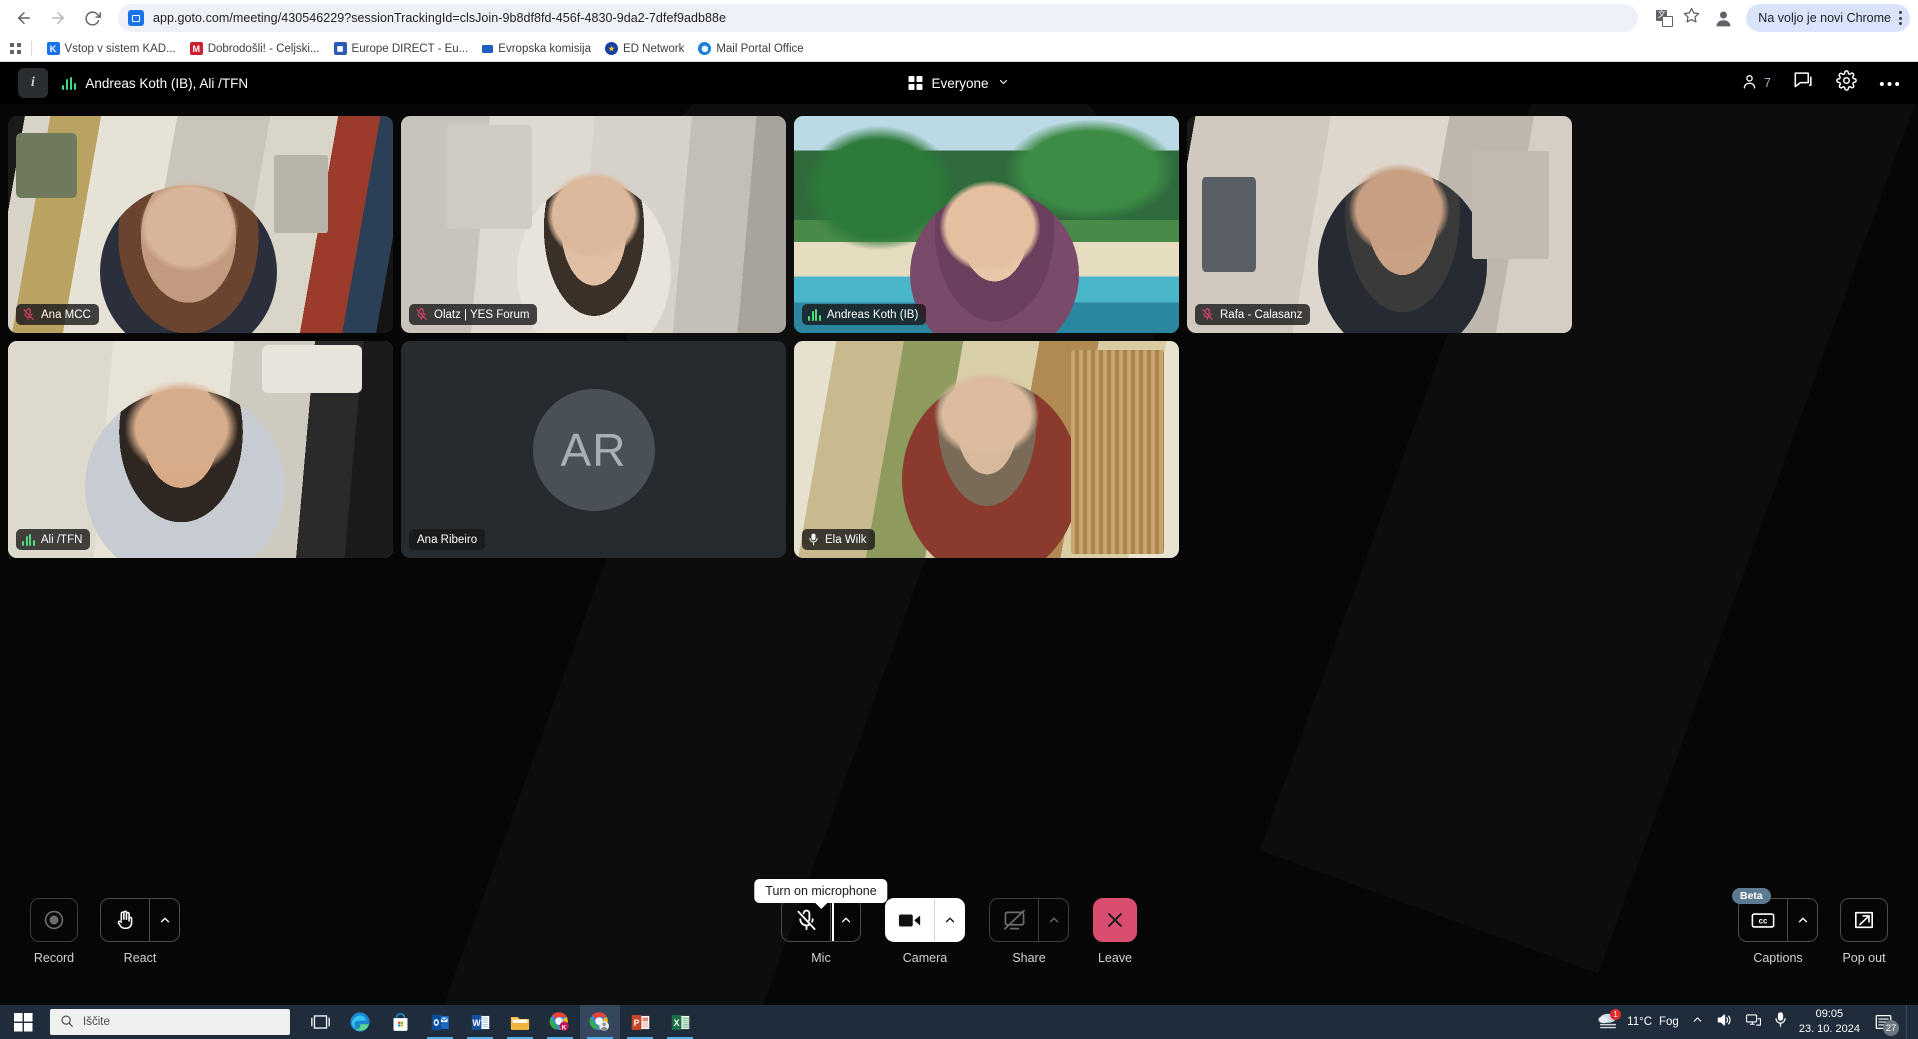 The image size is (1918, 1039). Describe the element at coordinates (1753, 1022) in the screenshot. I see `network-icon` at that location.